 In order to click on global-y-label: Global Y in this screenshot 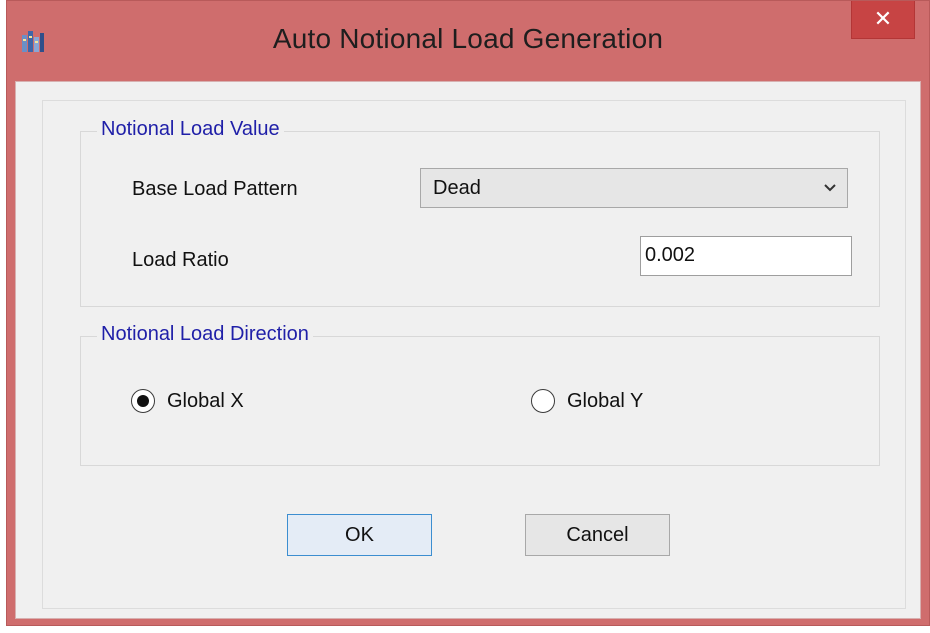, I will do `click(605, 400)`.